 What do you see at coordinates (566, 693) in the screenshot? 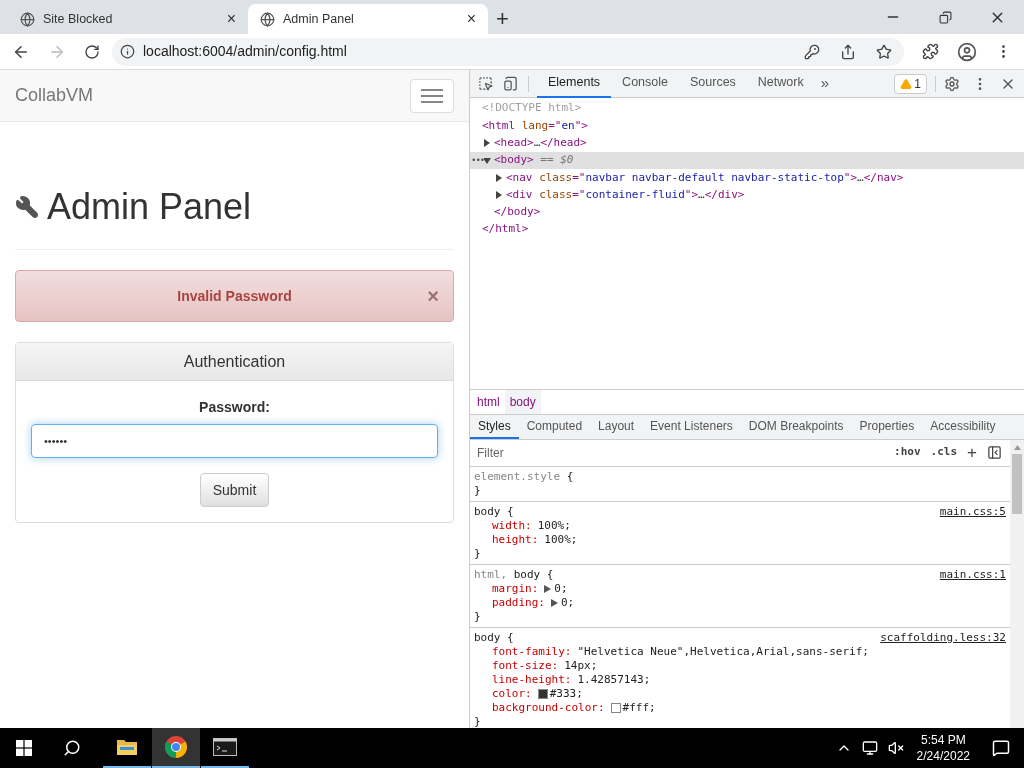
I see `declaration-value: #333;` at bounding box center [566, 693].